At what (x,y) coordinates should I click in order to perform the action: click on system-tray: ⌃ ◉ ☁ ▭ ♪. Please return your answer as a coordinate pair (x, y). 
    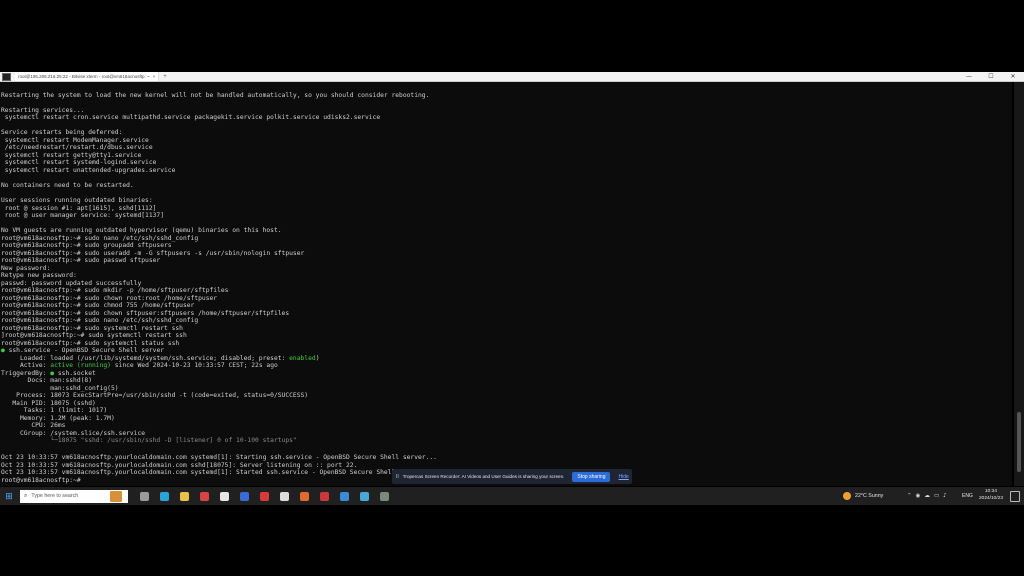
    Looking at the image, I should click on (929, 496).